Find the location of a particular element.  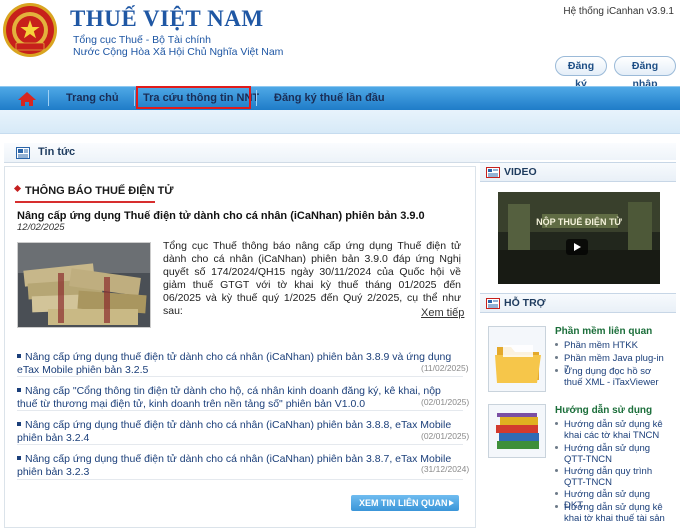

system-version: Hệ thống iCanhan v3.9.1 is located at coordinates (618, 11).